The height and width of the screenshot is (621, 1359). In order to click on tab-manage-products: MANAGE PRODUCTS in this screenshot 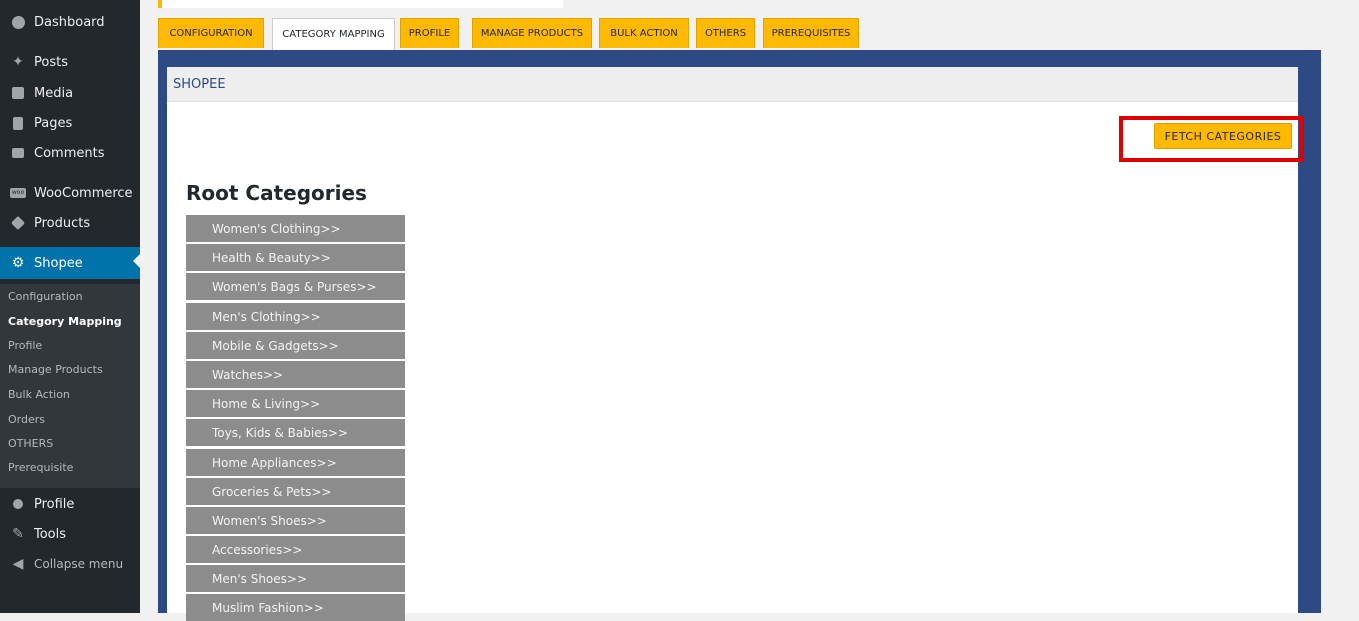, I will do `click(532, 33)`.